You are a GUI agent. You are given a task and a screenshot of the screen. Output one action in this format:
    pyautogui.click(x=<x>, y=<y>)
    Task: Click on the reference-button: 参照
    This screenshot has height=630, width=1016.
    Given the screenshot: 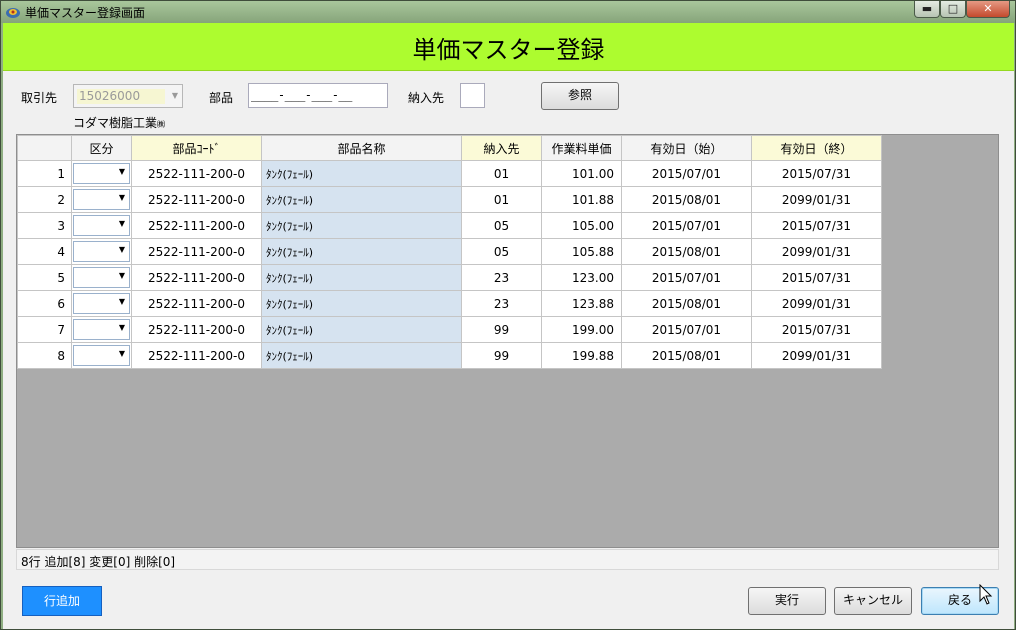 What is the action you would take?
    pyautogui.click(x=580, y=96)
    